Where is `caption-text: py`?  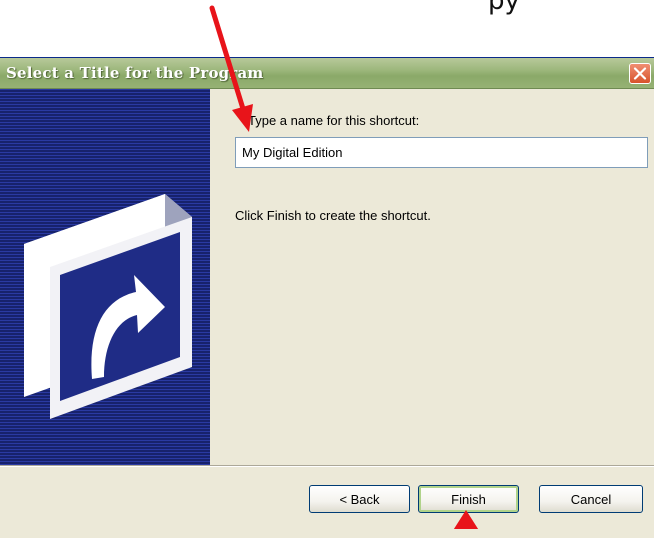 caption-text: py is located at coordinates (504, 8).